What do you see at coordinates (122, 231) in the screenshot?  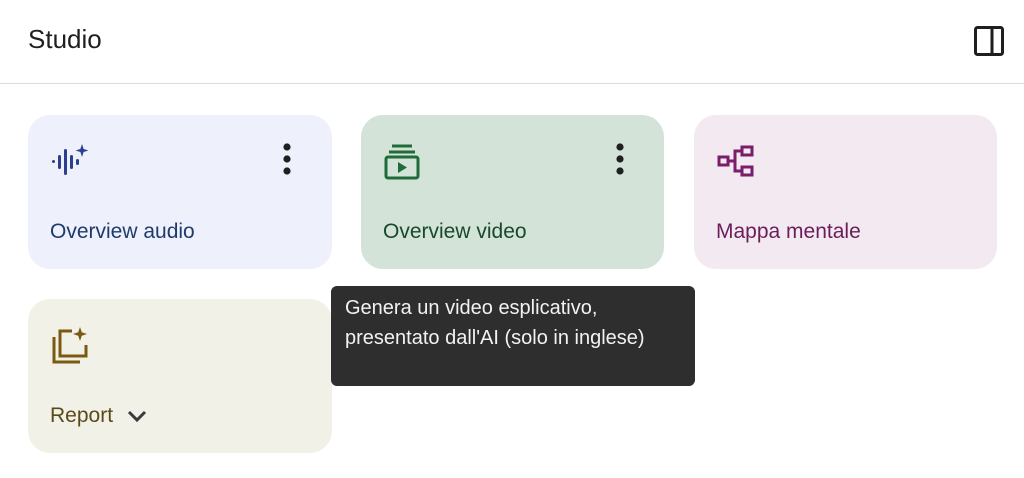 I see `overview-audio-label: Overview audio` at bounding box center [122, 231].